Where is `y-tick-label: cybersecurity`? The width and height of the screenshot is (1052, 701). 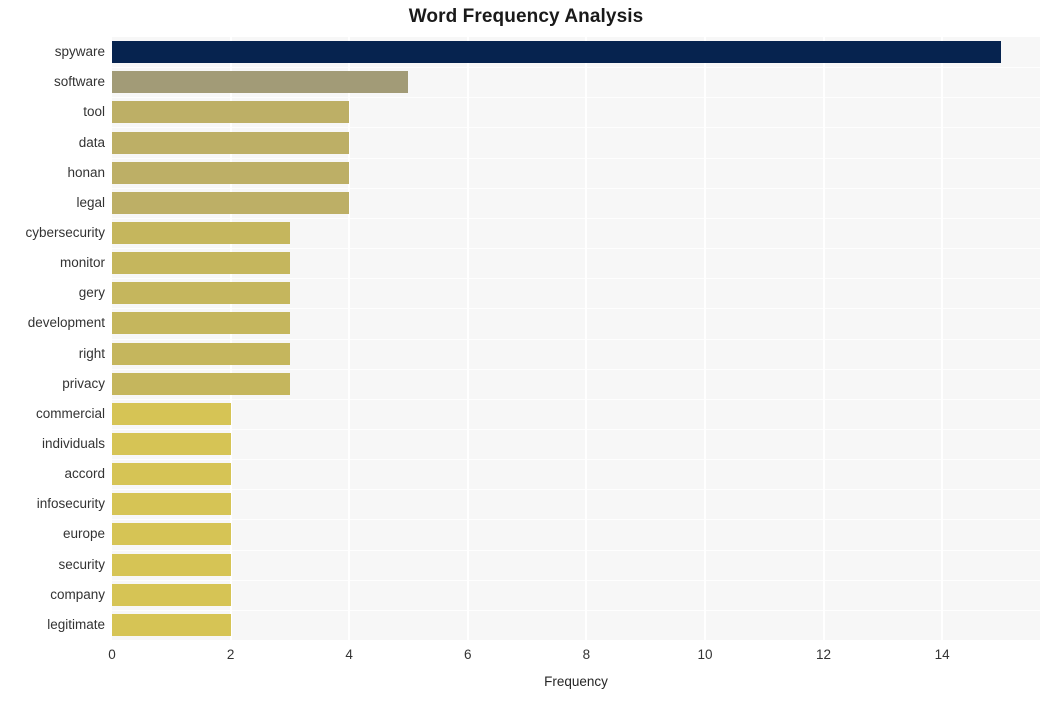 y-tick-label: cybersecurity is located at coordinates (65, 232).